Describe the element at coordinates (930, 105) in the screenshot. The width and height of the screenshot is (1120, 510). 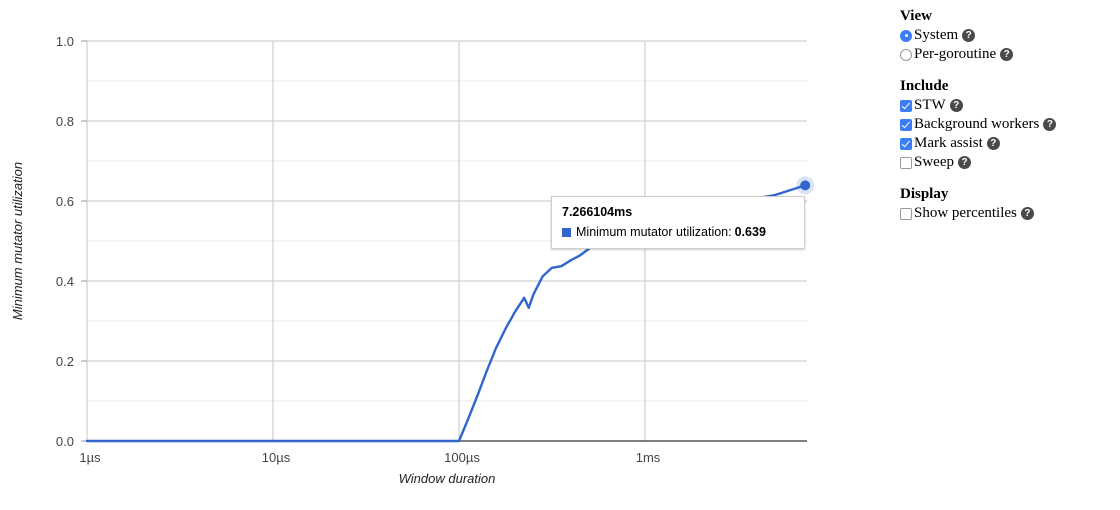
I see `checkbox-stw-label: STW` at that location.